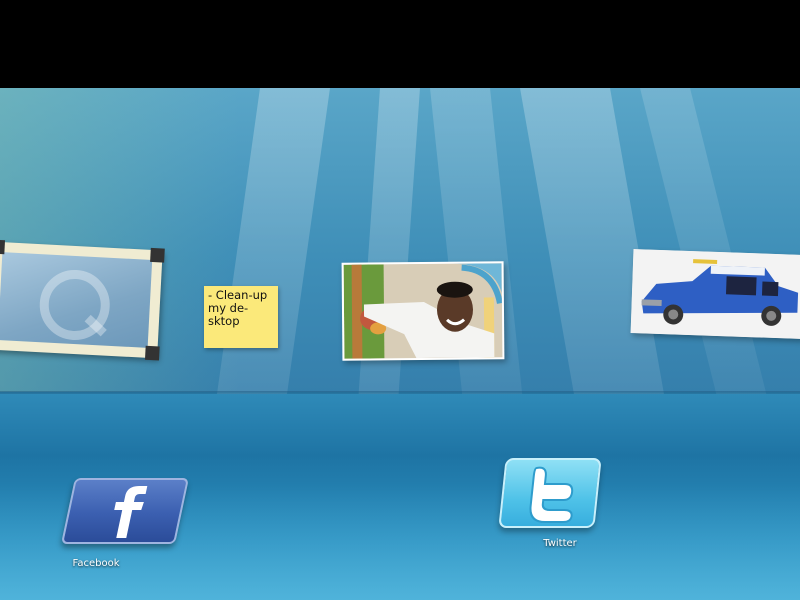 This screenshot has width=800, height=600. I want to click on top-black-bar, so click(400, 44).